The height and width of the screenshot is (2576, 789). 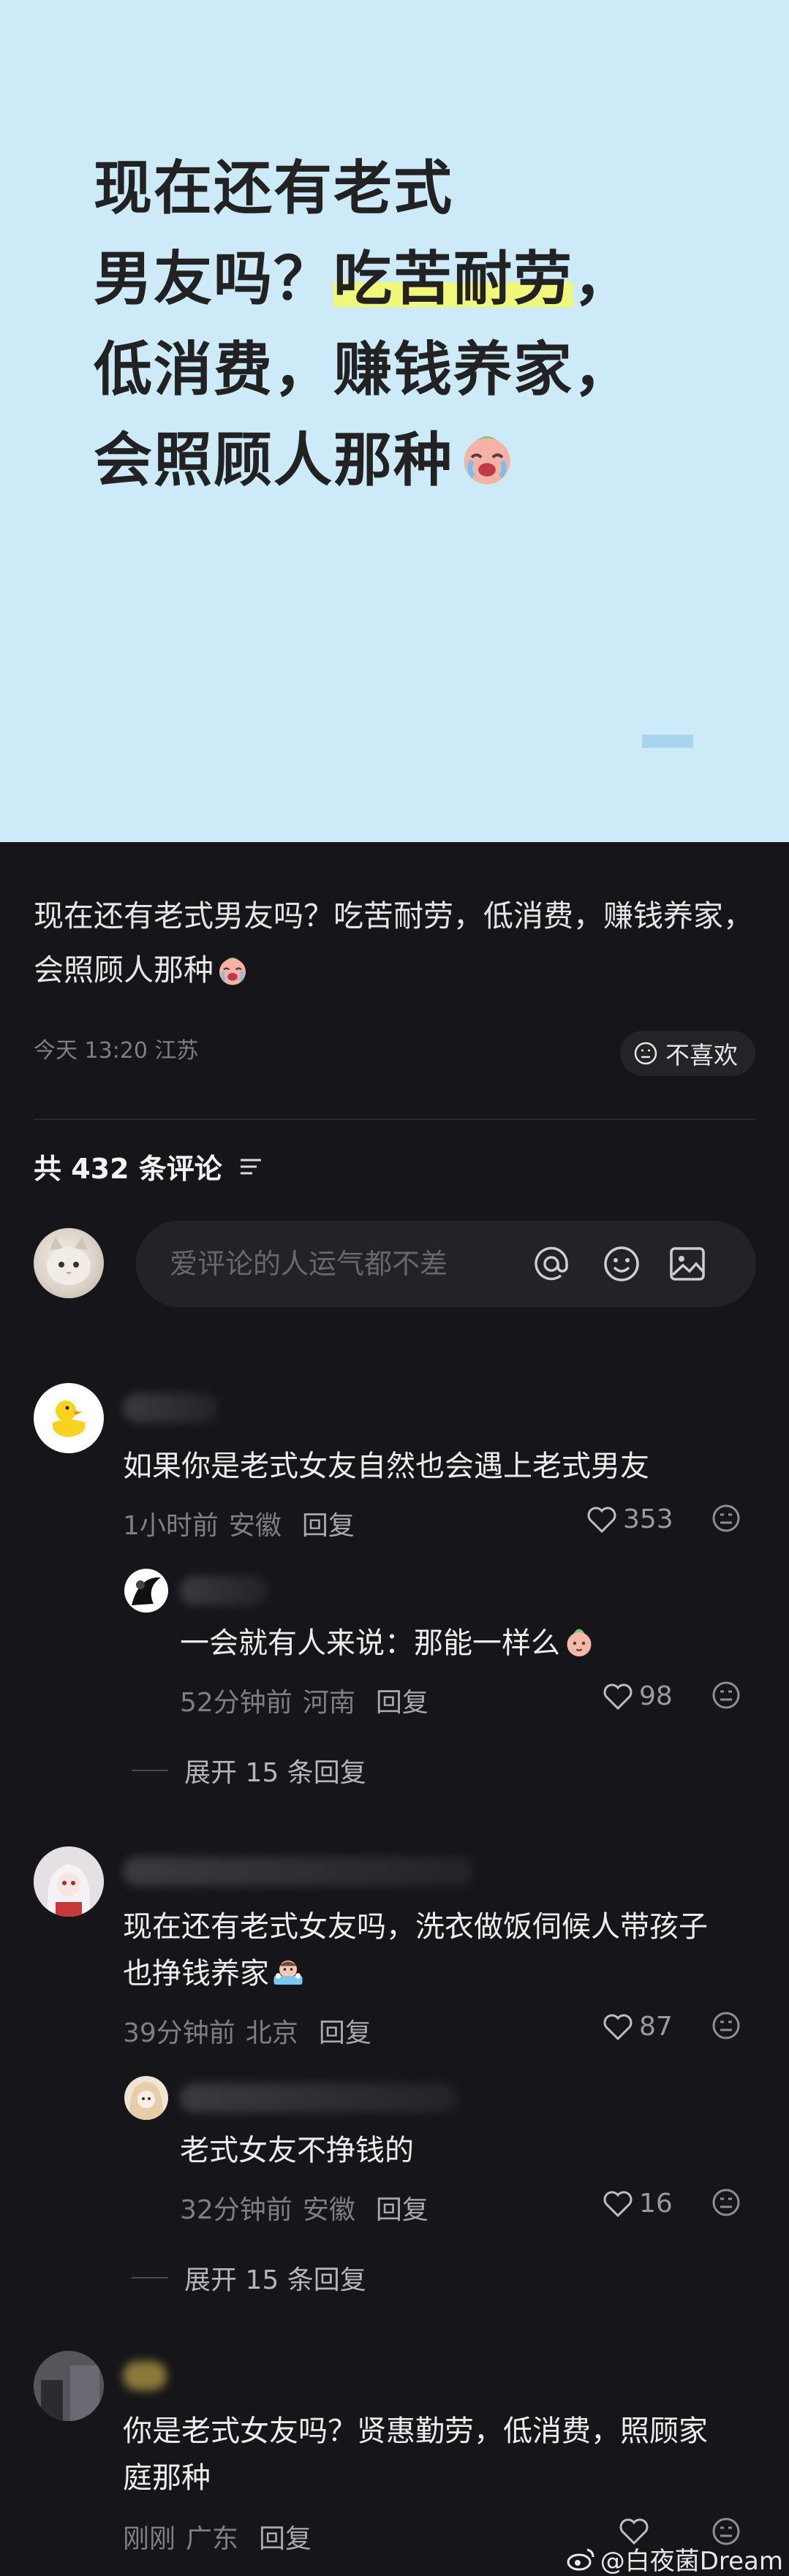 I want to click on girl-avatar-icon, so click(x=146, y=2101).